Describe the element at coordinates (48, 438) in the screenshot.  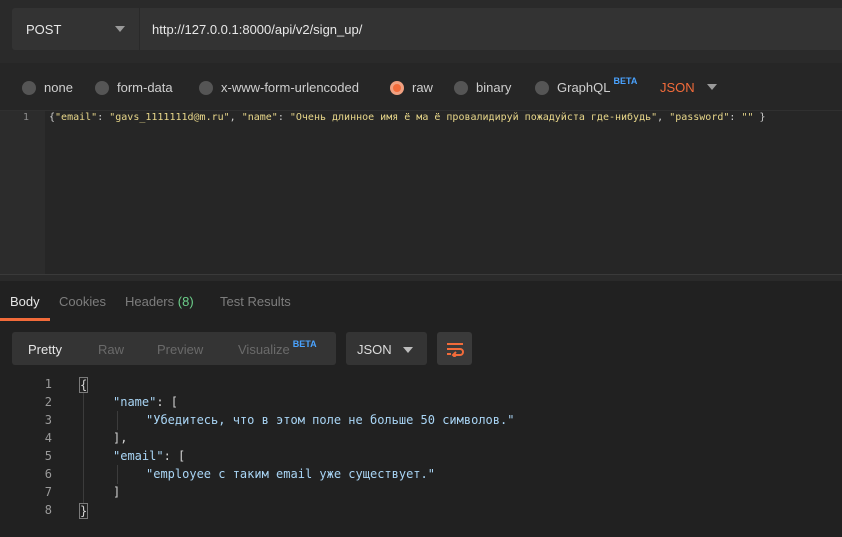
I see `line-number: 4` at that location.